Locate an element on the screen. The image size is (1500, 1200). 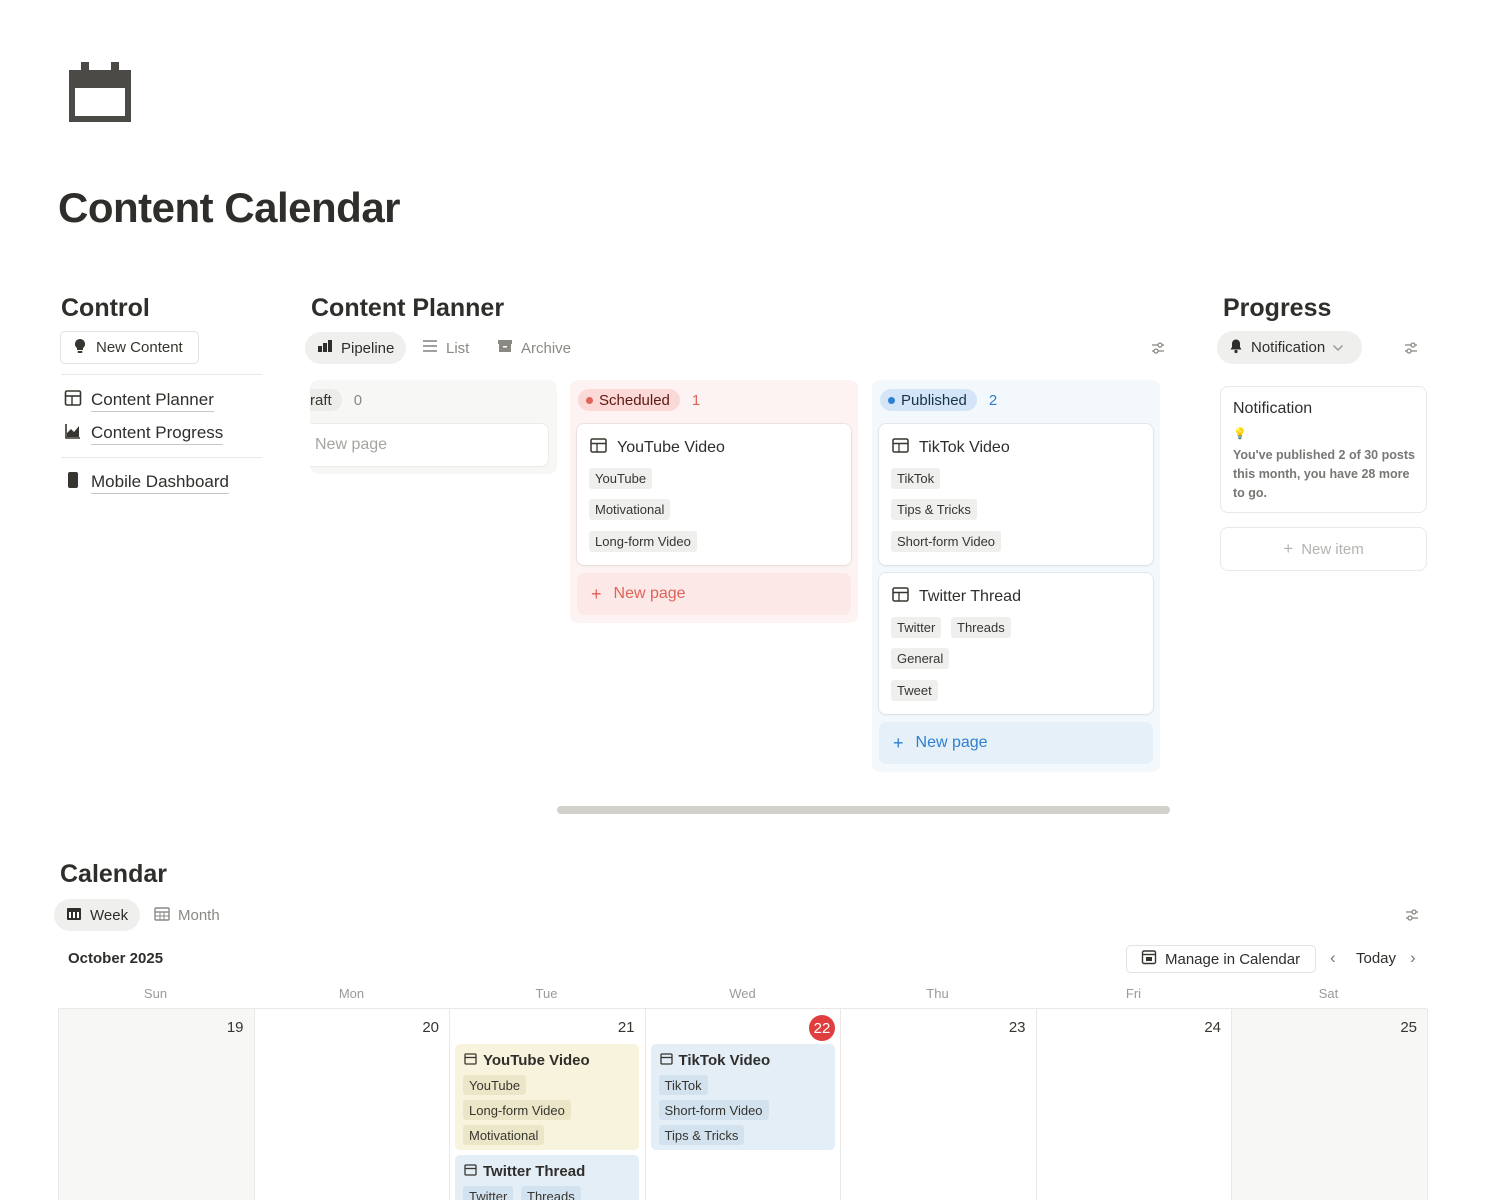
today-button: Today is located at coordinates (1376, 958).